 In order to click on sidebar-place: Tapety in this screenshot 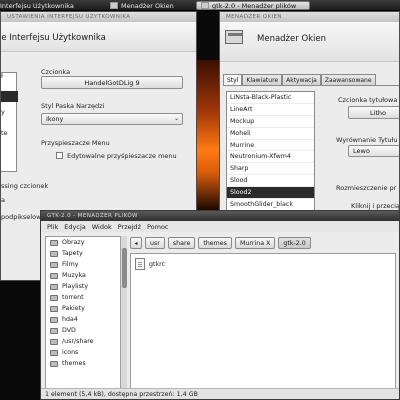, I will do `click(86, 253)`.